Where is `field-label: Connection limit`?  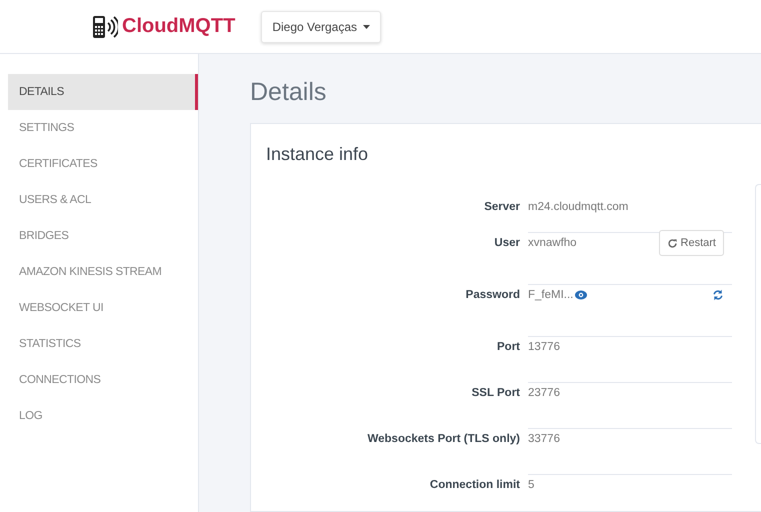
field-label: Connection limit is located at coordinates (474, 485).